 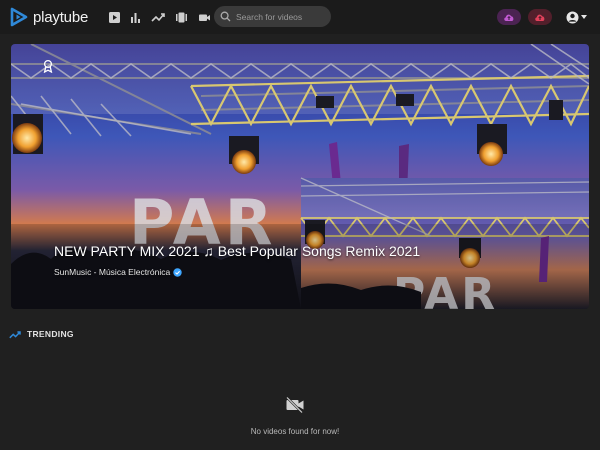 I want to click on trending-header: TRENDING, so click(x=41, y=334).